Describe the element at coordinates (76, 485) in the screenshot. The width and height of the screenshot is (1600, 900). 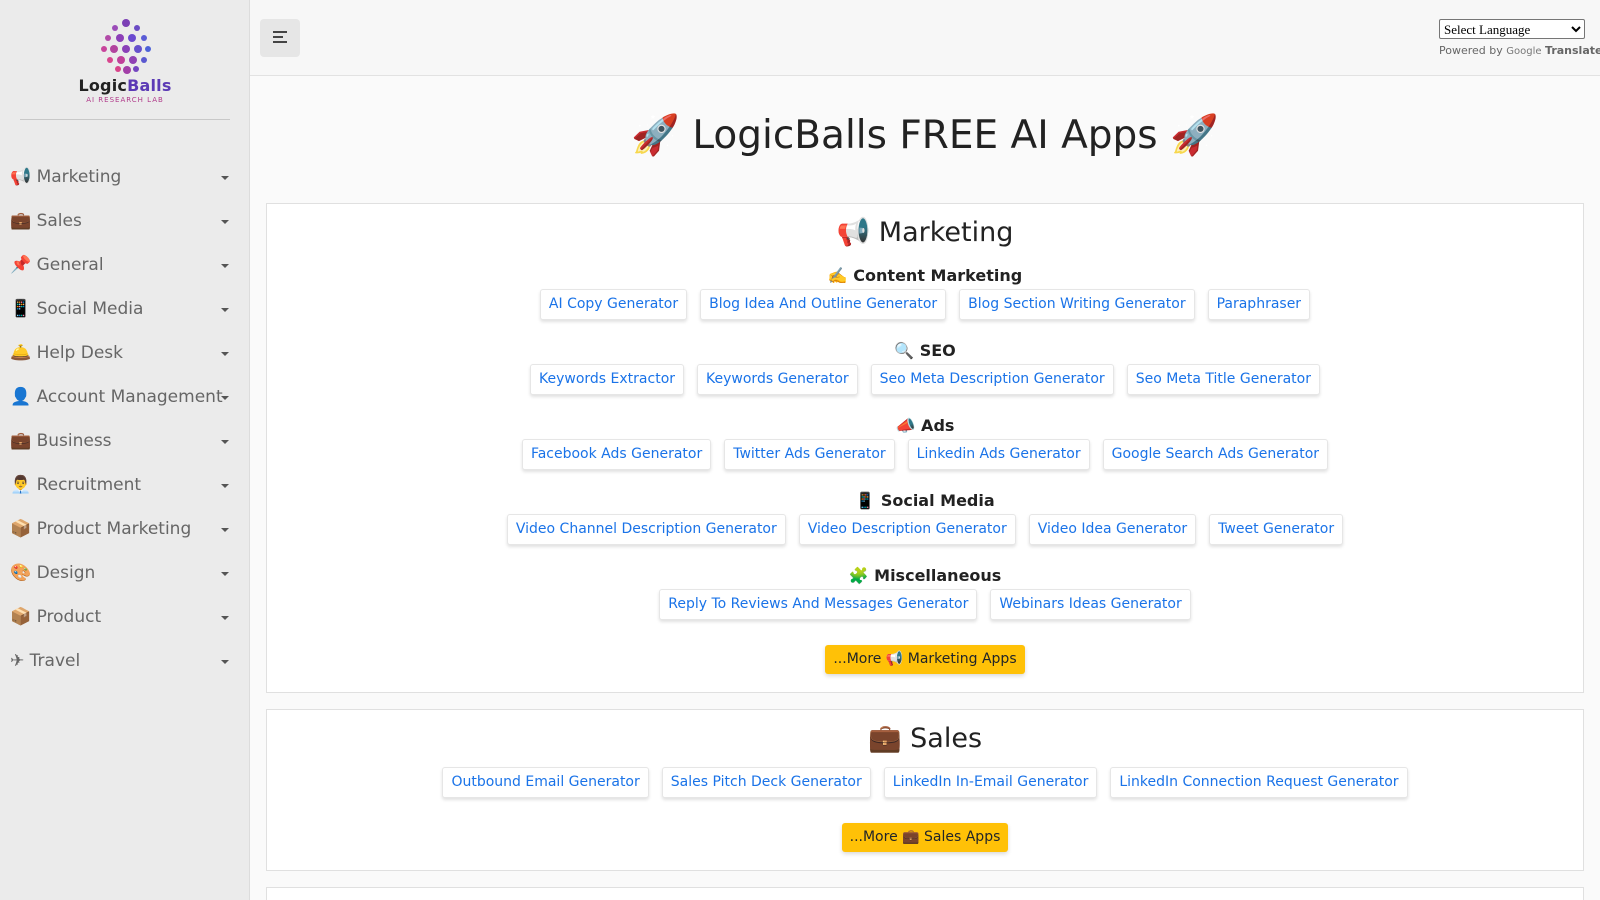
I see `sidebar-item-label: 👨‍💼 Recruitment` at that location.